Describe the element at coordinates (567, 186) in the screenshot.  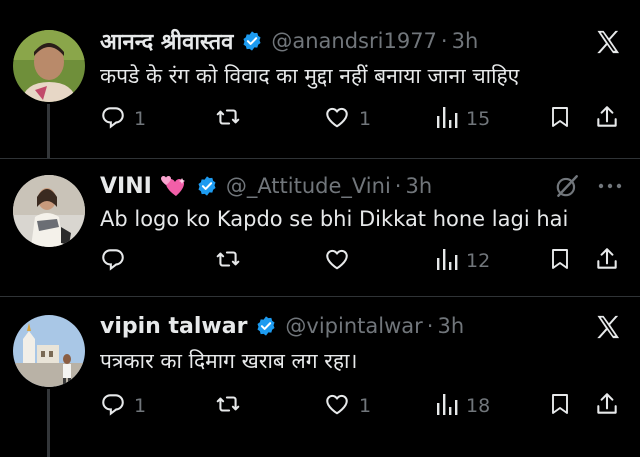
I see `grok-icon` at that location.